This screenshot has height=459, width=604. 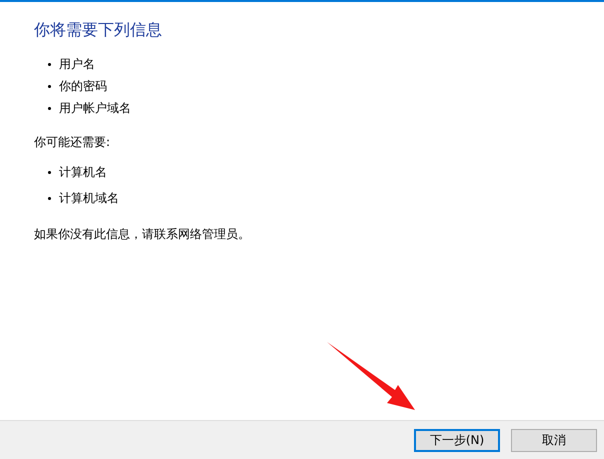 What do you see at coordinates (95, 109) in the screenshot?
I see `list-item: 用户帐户域名` at bounding box center [95, 109].